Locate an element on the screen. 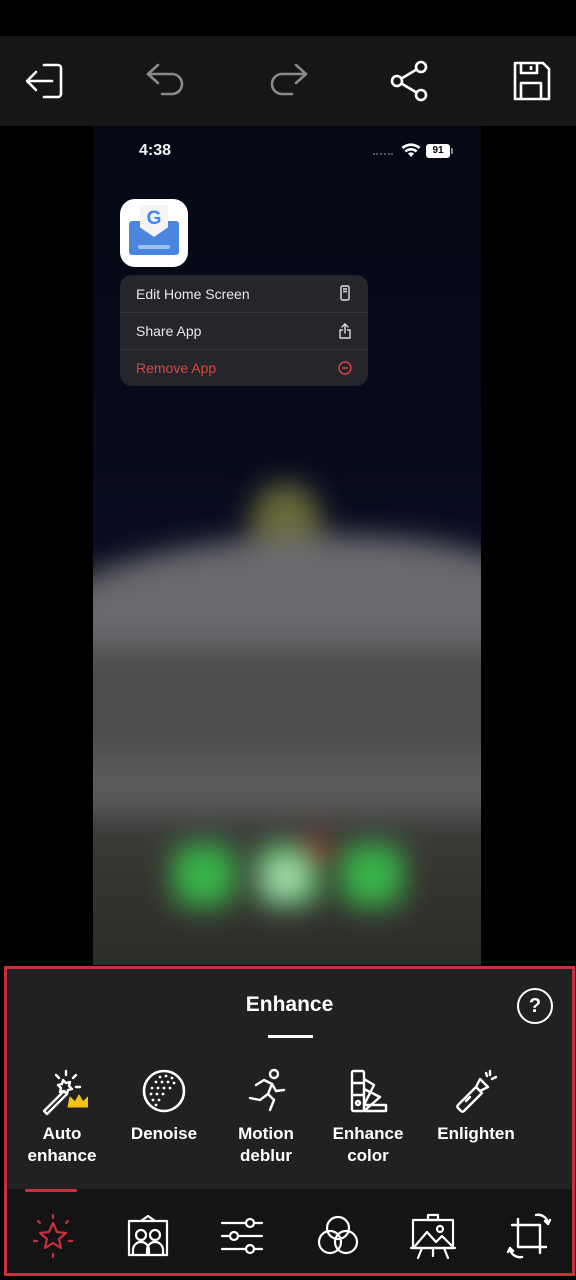  tool-motion-deblur: Motion deblur is located at coordinates (266, 1116).